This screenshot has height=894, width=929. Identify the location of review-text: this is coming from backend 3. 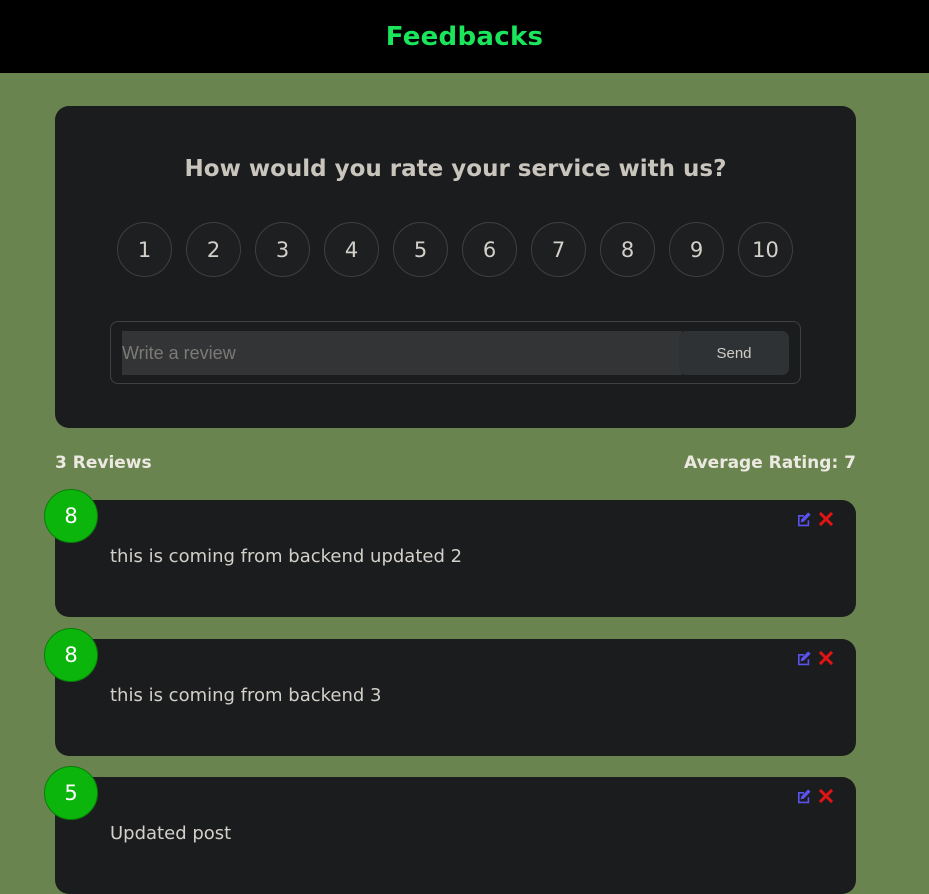
(246, 695).